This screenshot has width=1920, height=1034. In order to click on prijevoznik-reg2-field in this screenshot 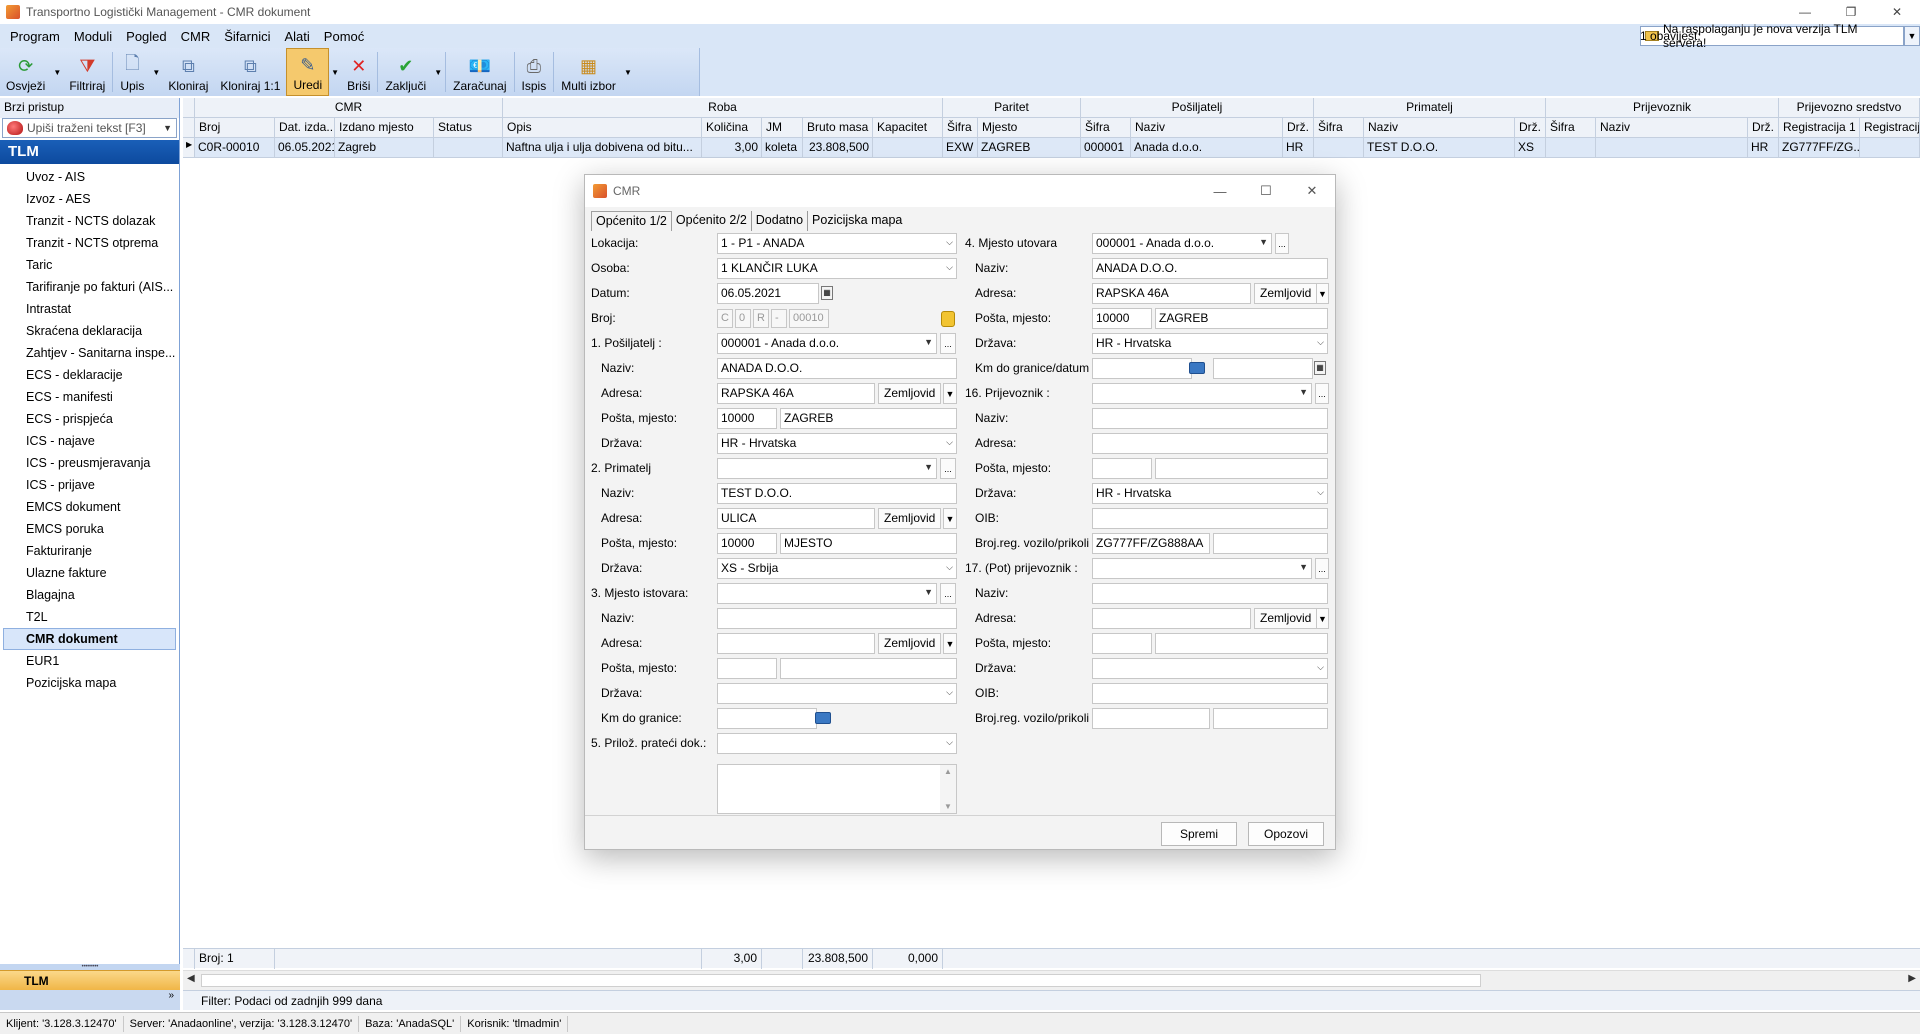, I will do `click(1270, 543)`.